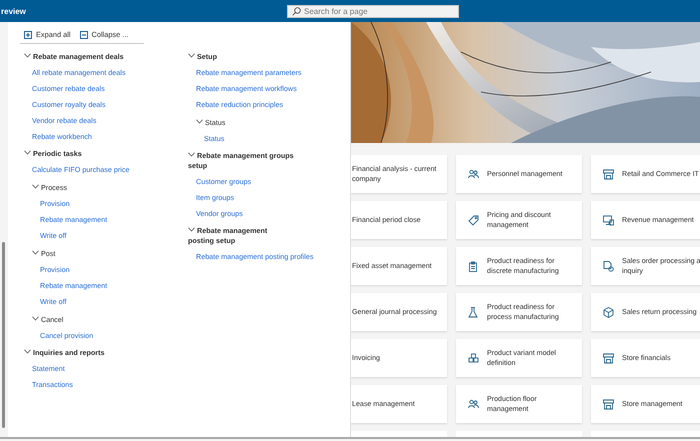  I want to click on flask-icon, so click(473, 312).